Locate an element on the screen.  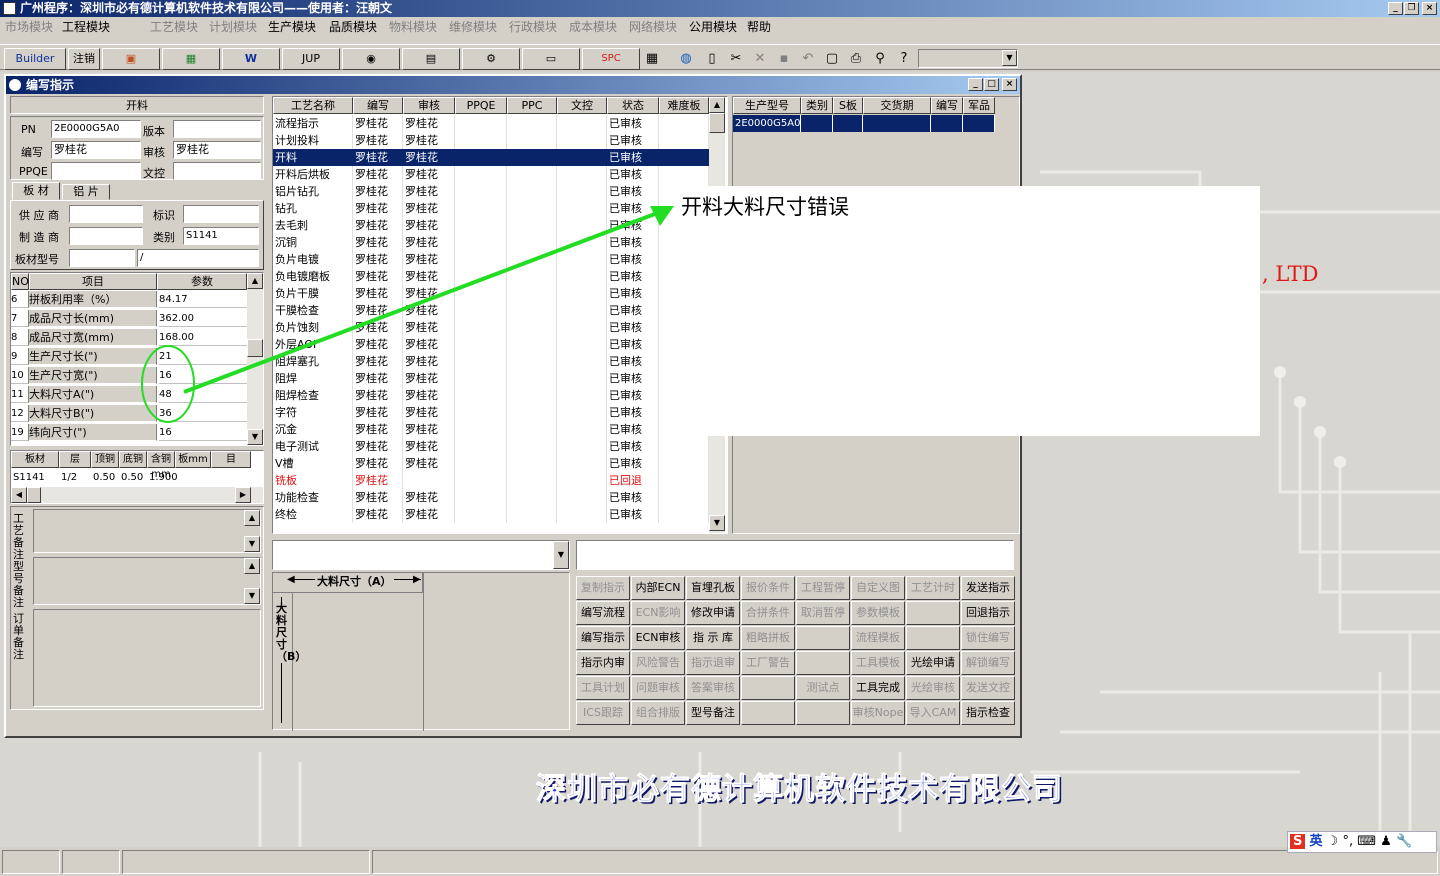
status-bar is located at coordinates (720, 862).